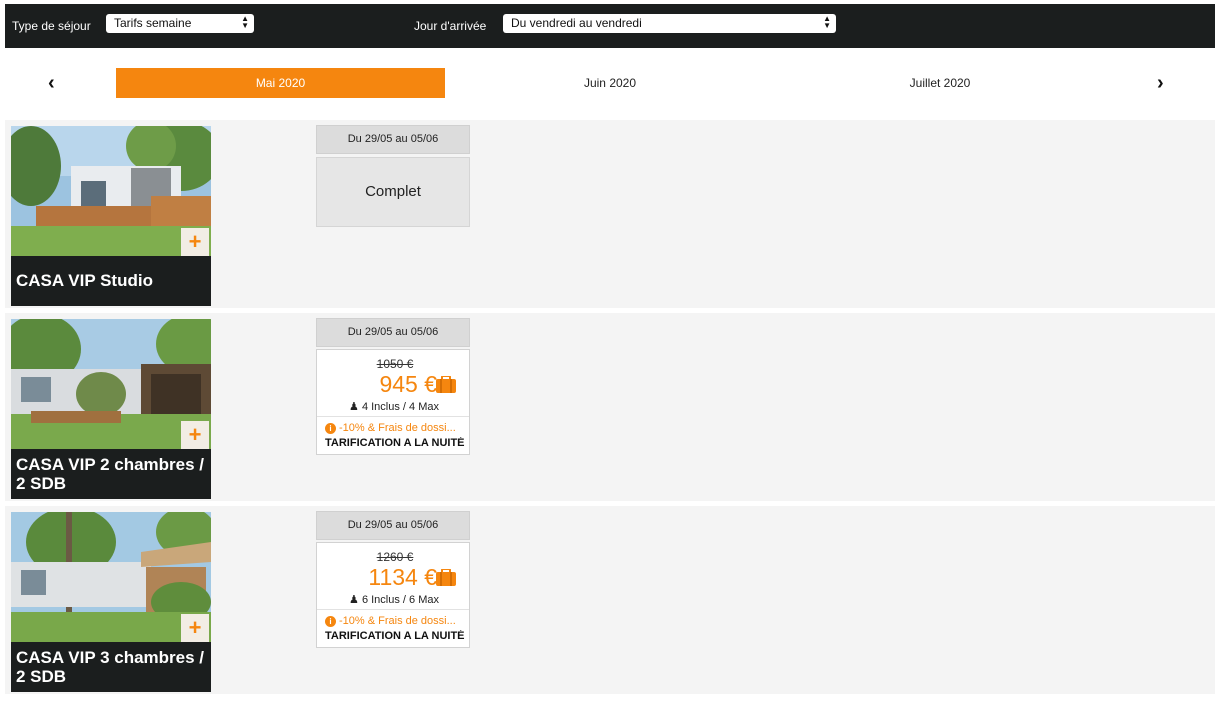 This screenshot has width=1224, height=703. I want to click on month-navigation: ‹ Mai 2020 Juin 2020 Juillet 2020 ›, so click(610, 84).